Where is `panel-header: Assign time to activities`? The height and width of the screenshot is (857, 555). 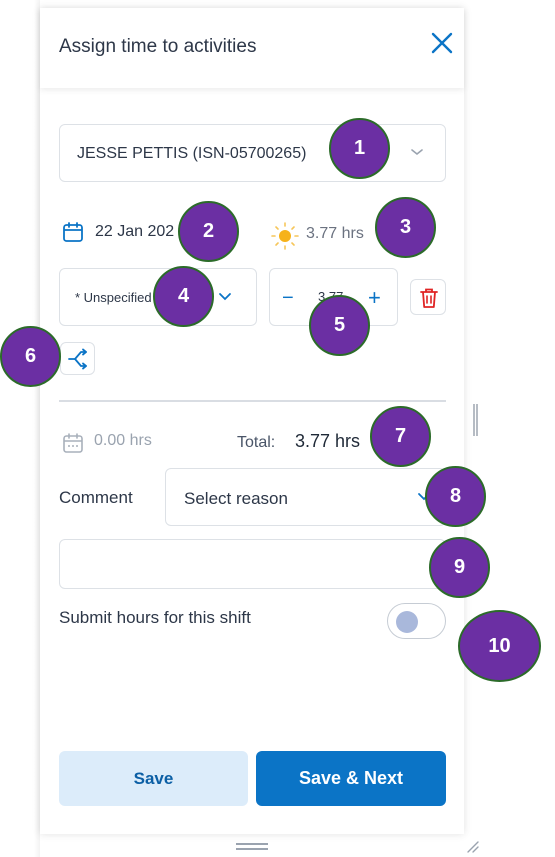
panel-header: Assign time to activities is located at coordinates (252, 48).